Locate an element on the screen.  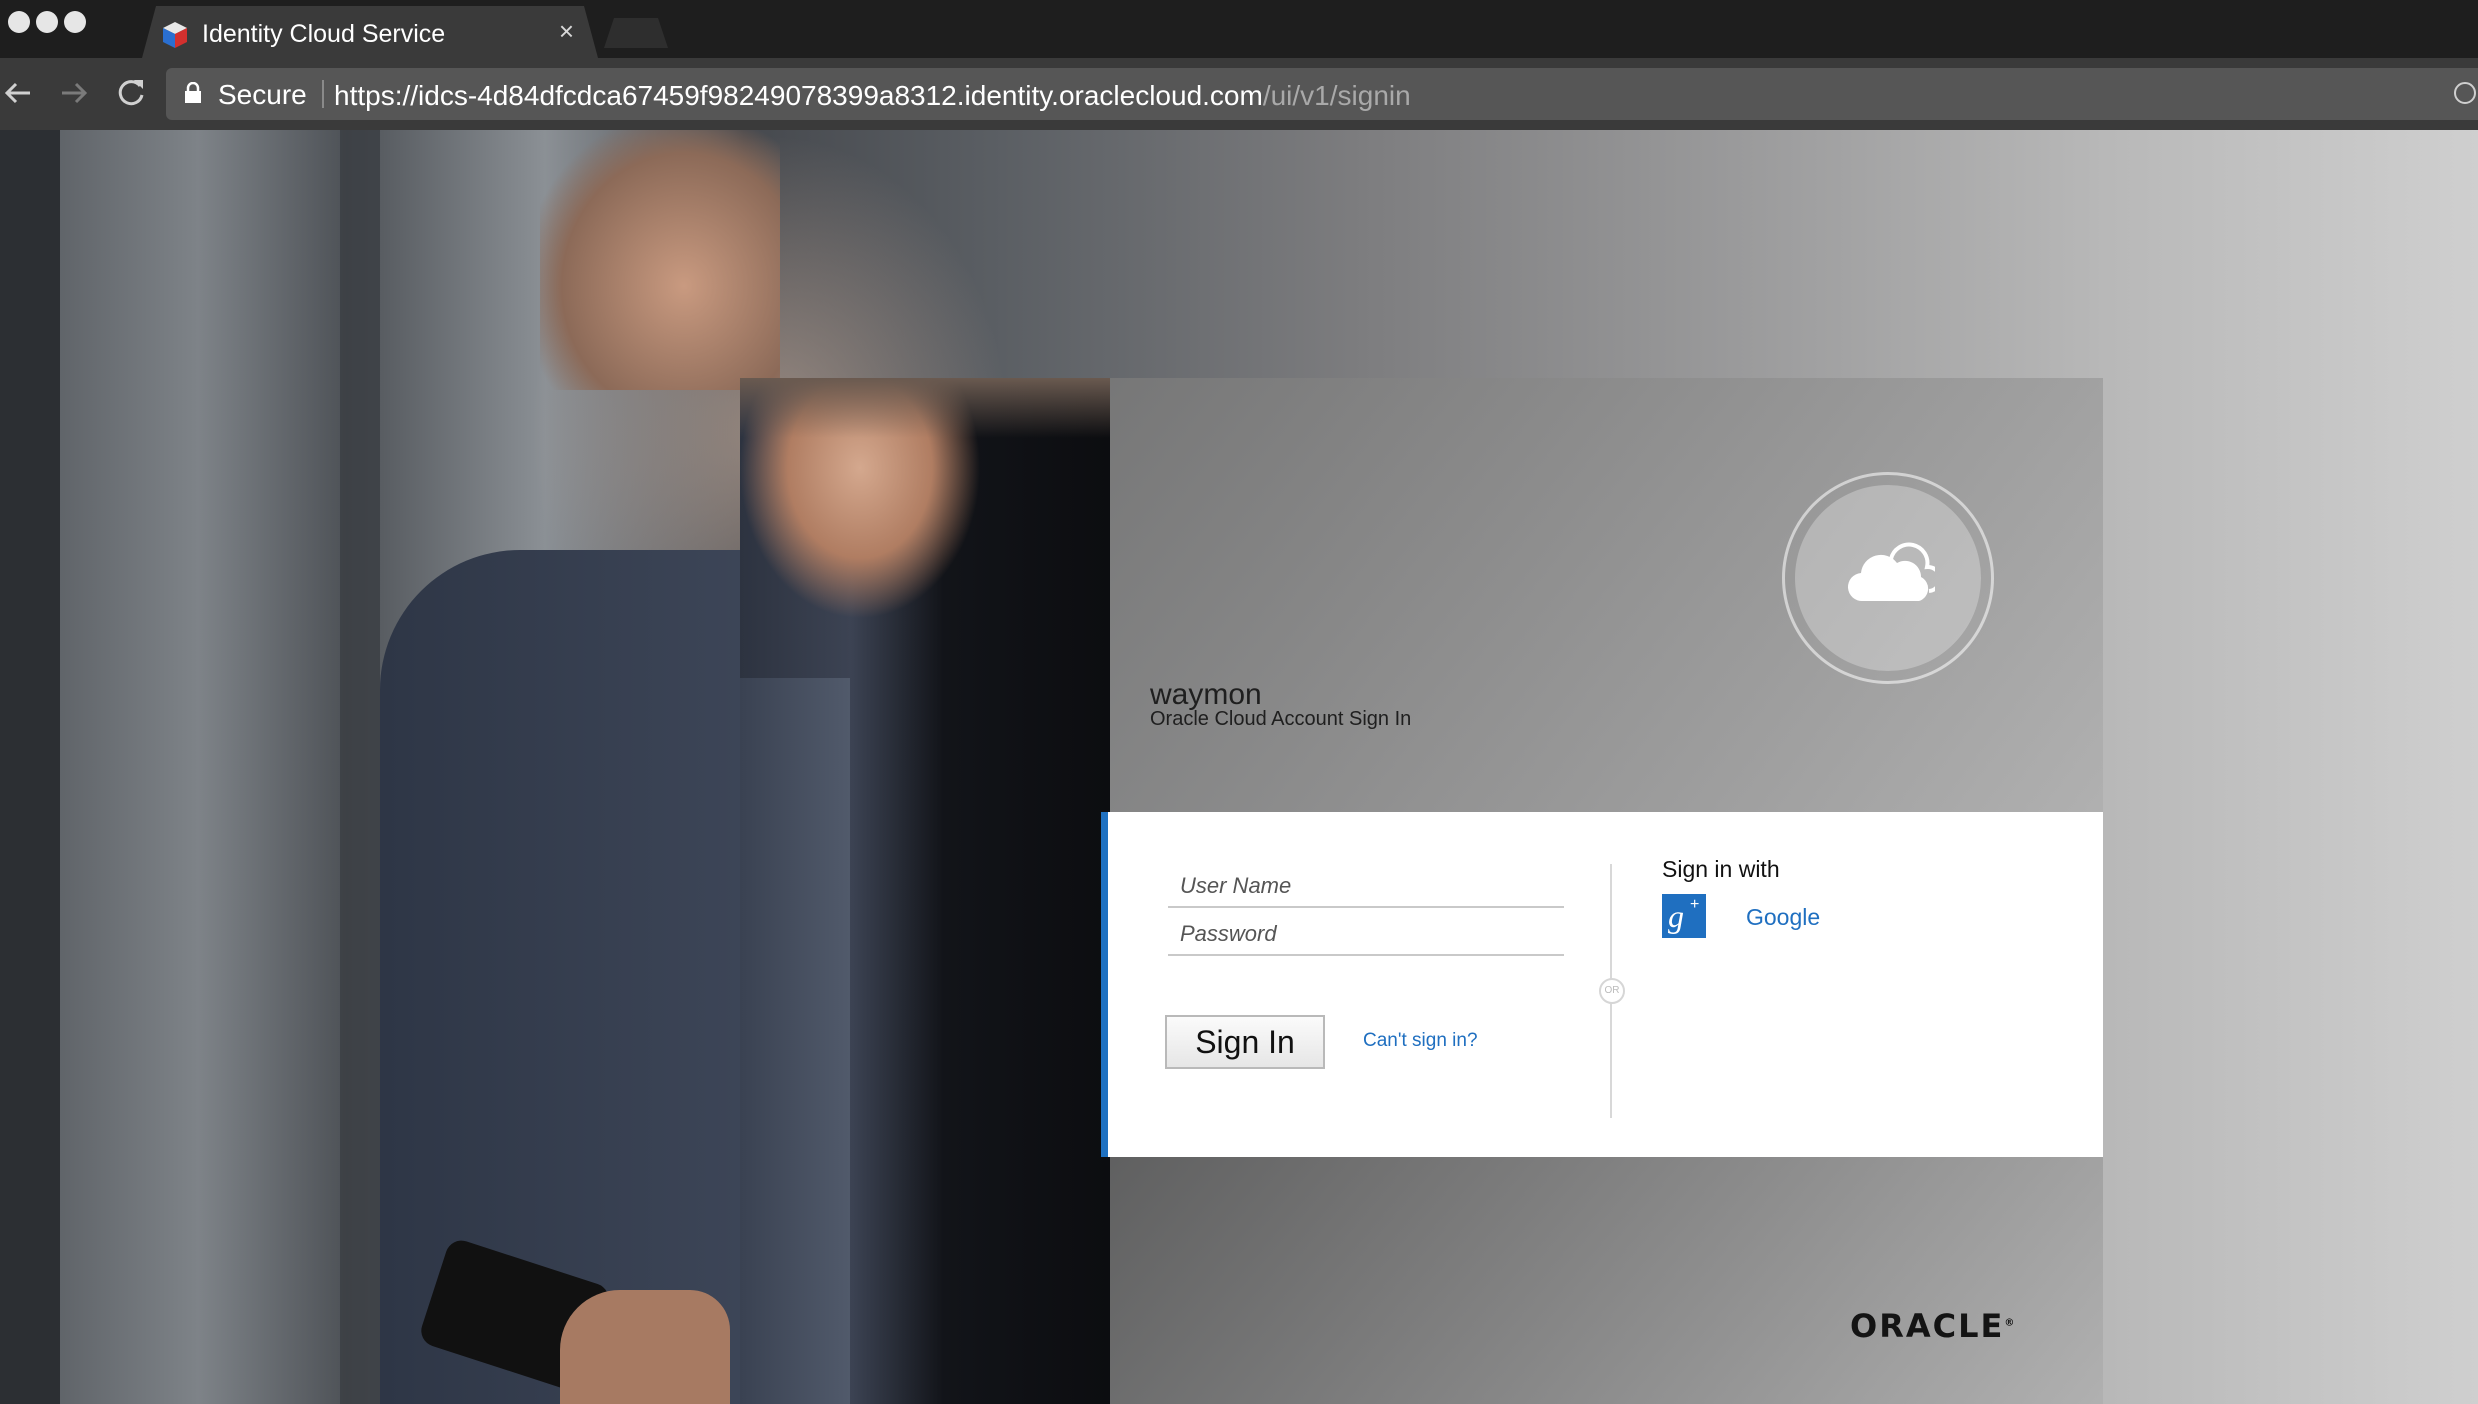
signin-subtitle: Oracle Cloud Account Sign In is located at coordinates (1281, 719).